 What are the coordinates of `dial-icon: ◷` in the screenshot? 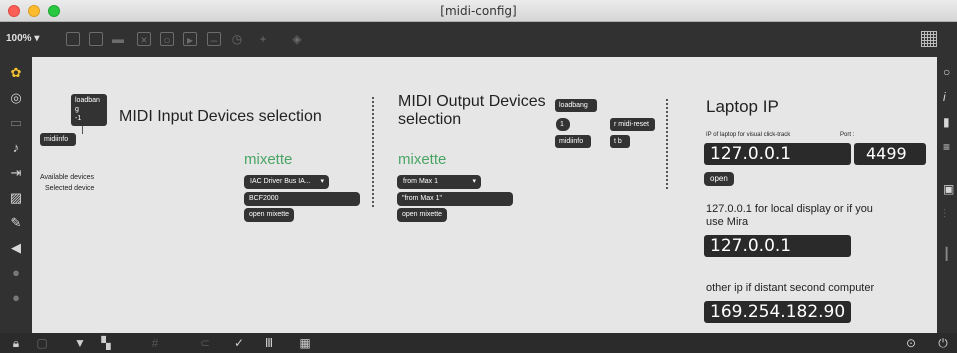 It's located at (237, 39).